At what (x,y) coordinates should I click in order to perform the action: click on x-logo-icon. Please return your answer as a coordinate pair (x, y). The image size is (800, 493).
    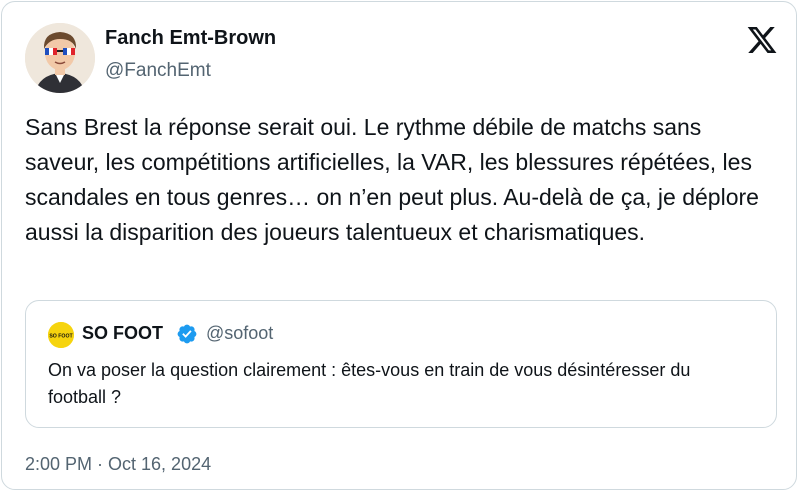
    Looking at the image, I should click on (762, 40).